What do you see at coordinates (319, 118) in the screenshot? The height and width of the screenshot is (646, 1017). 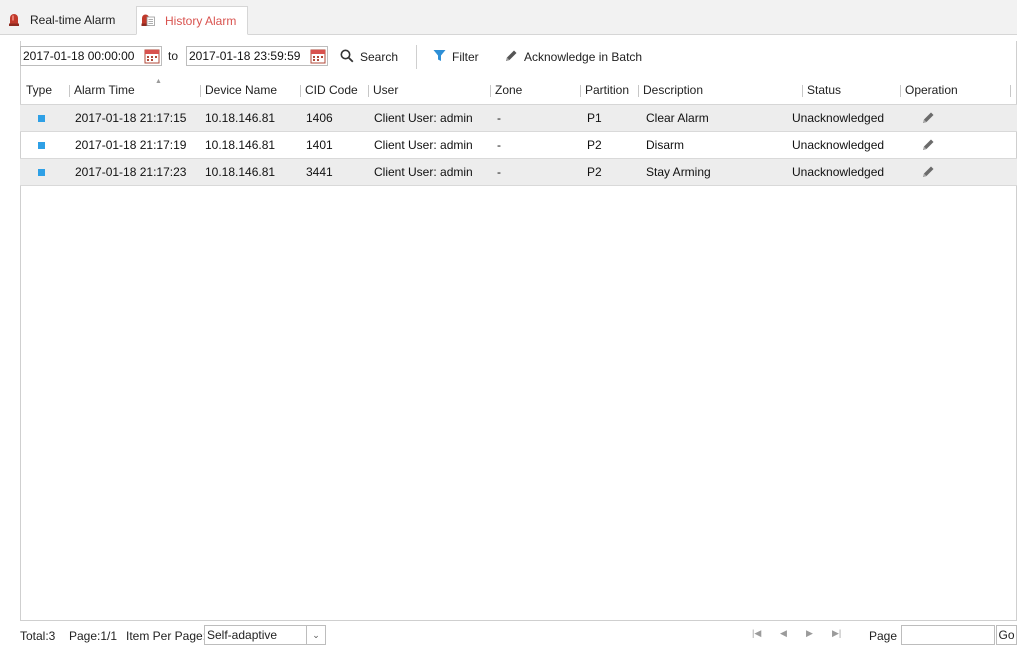 I see `cid-code-cell: 1406` at bounding box center [319, 118].